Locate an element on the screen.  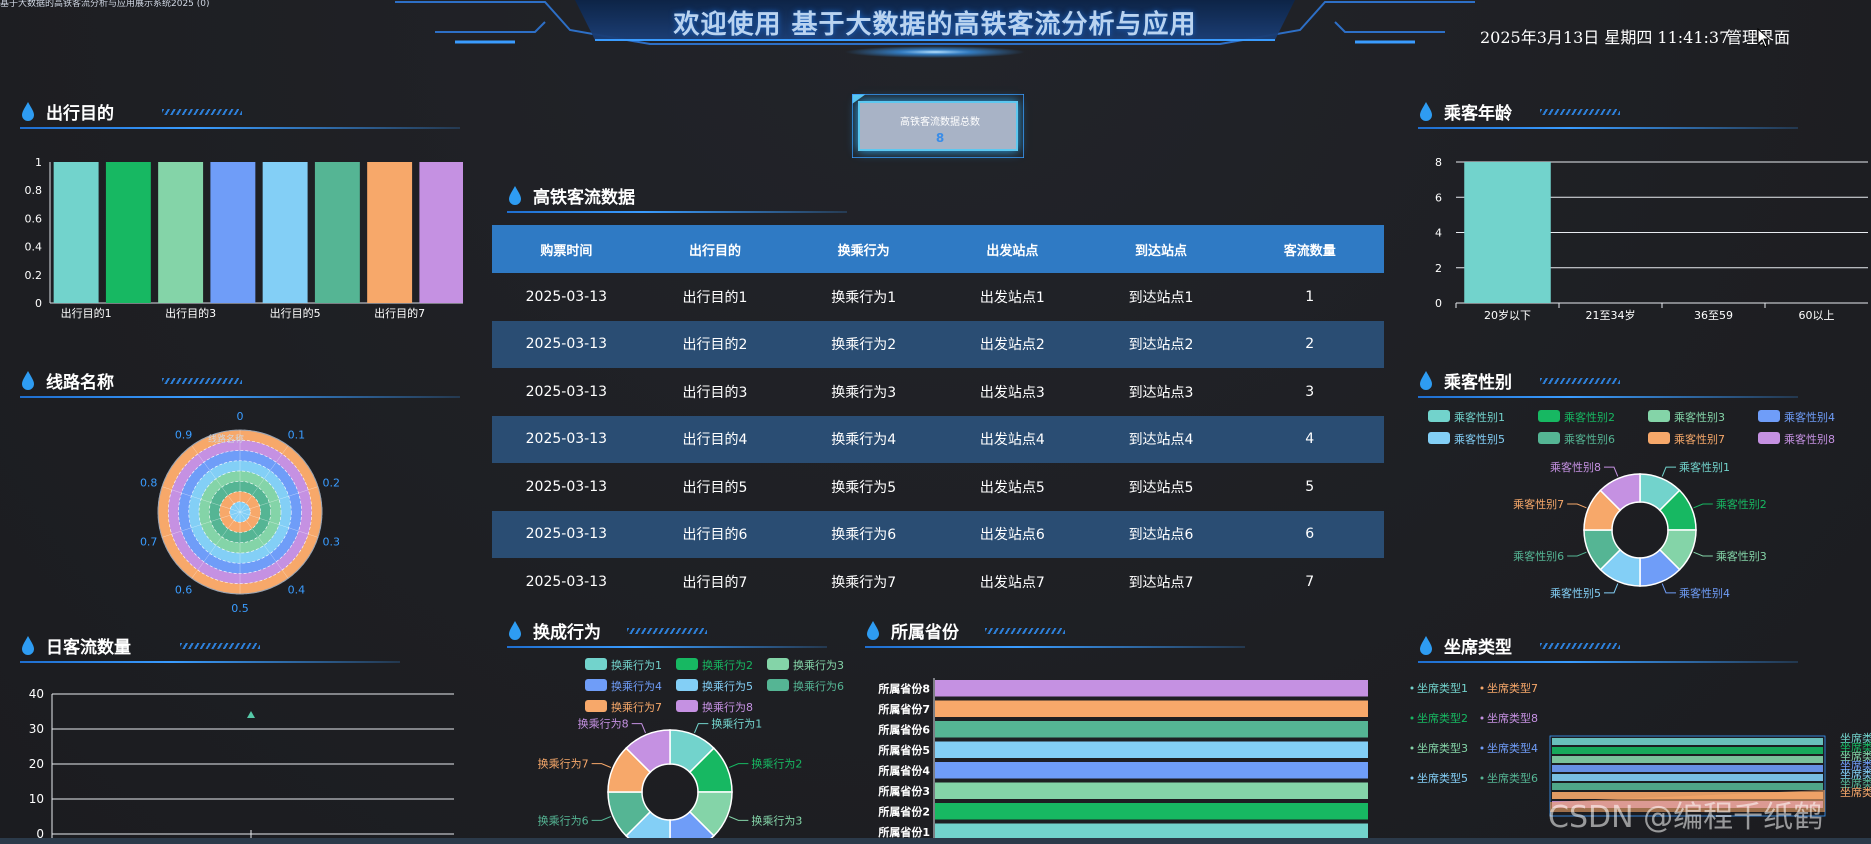
legend-label: 乘客性别5 is located at coordinates (1479, 439).